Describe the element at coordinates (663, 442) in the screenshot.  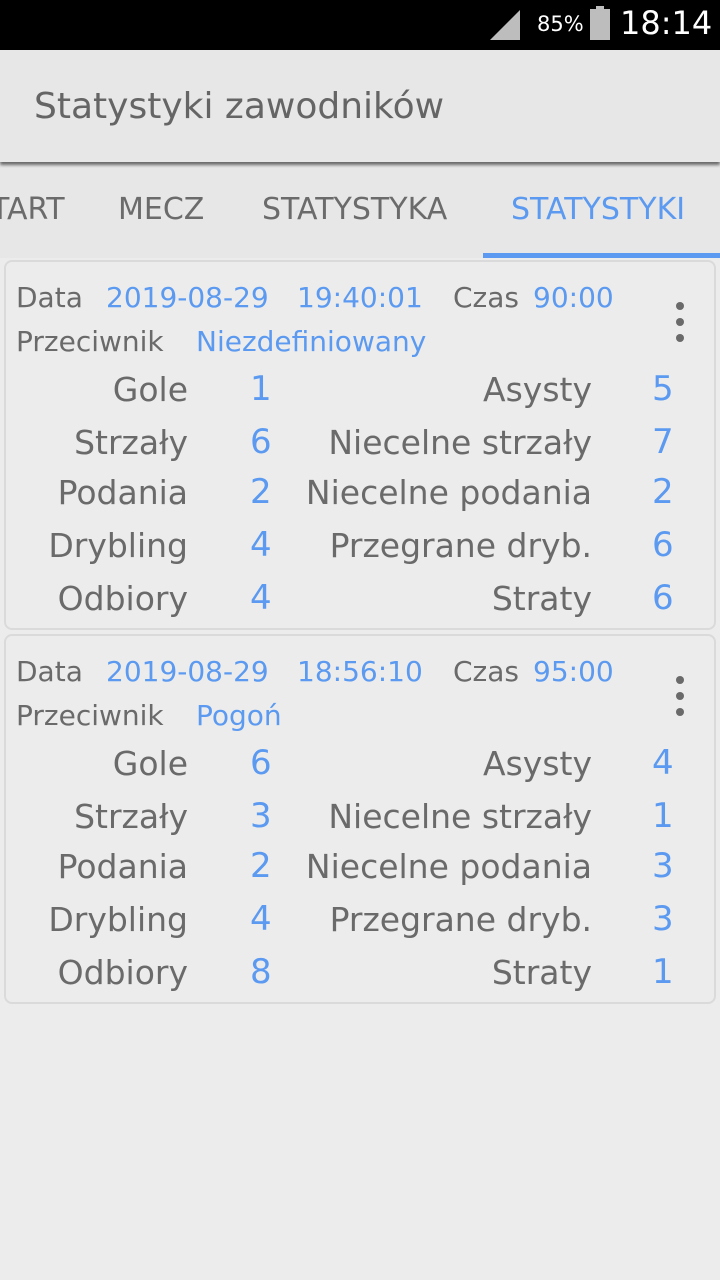
I see `missed-shots-value: 7` at that location.